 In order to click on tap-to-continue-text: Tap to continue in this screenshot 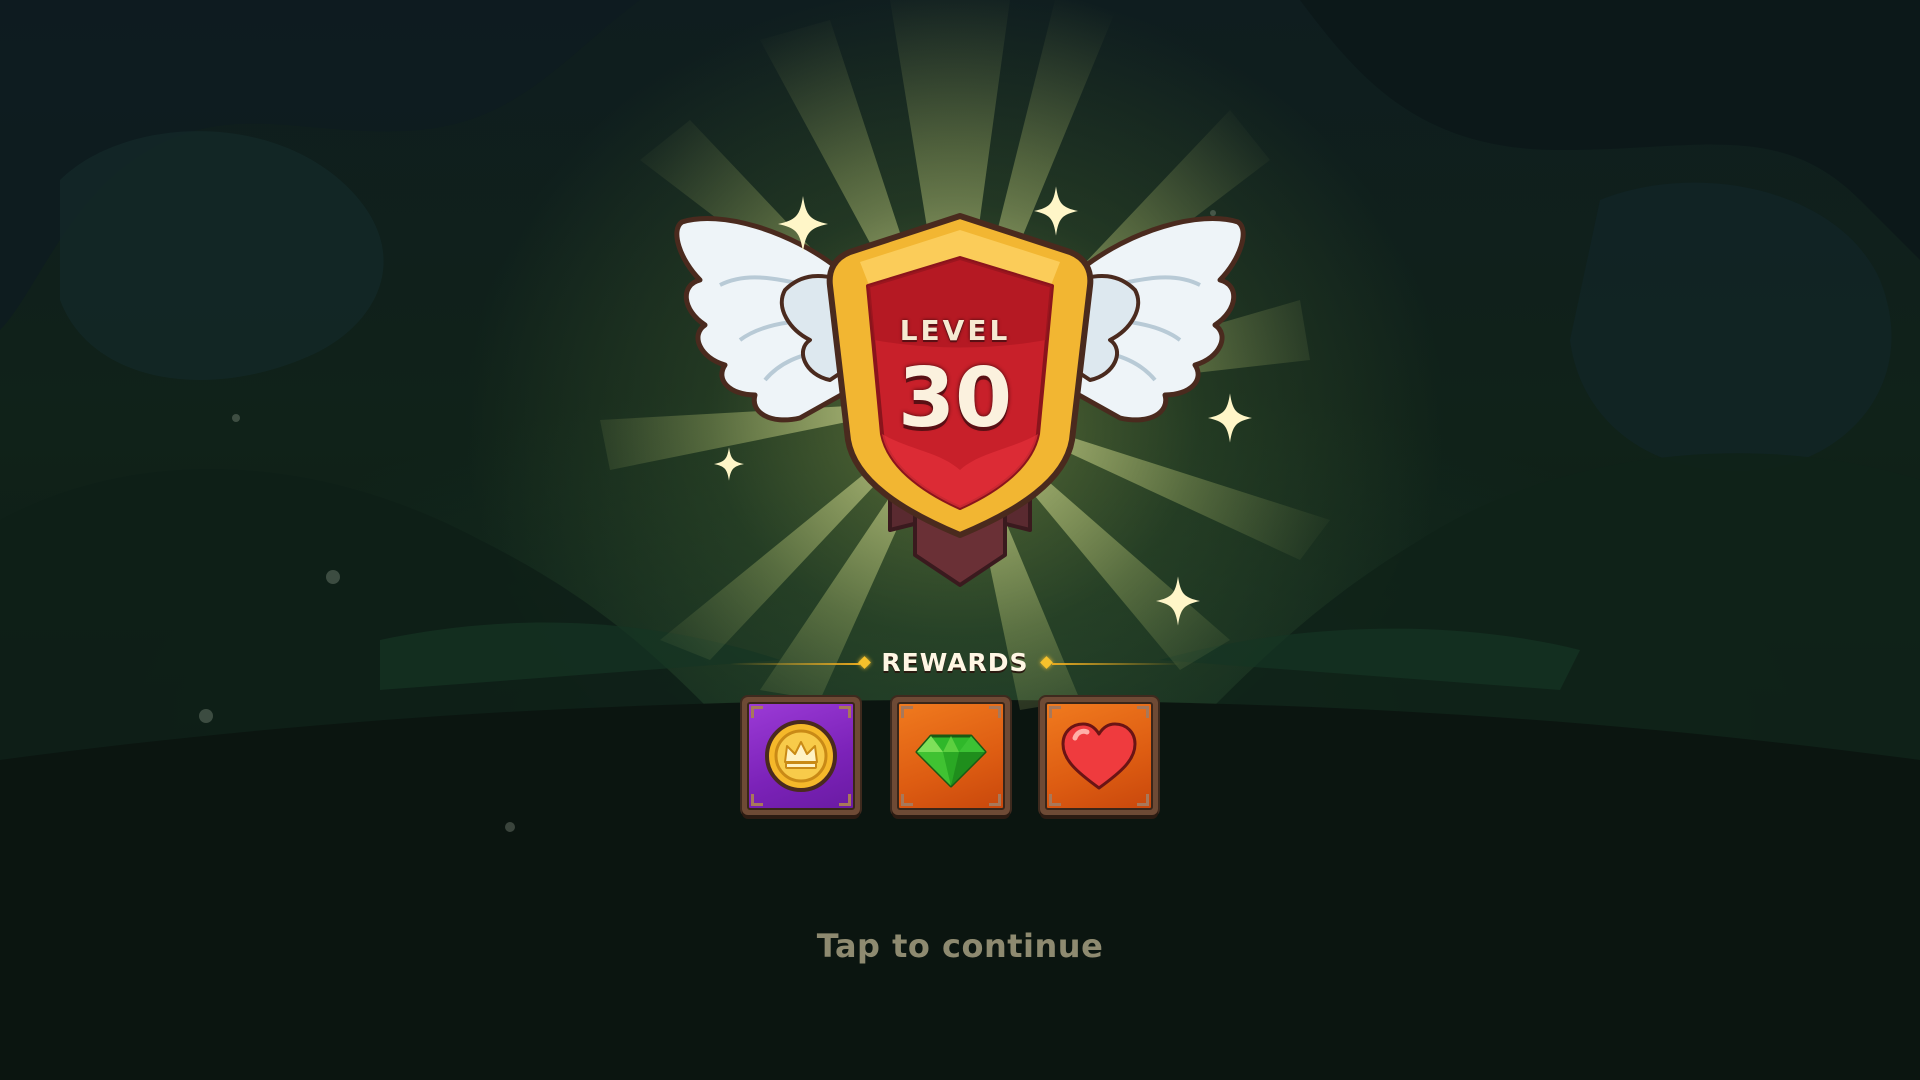, I will do `click(960, 946)`.